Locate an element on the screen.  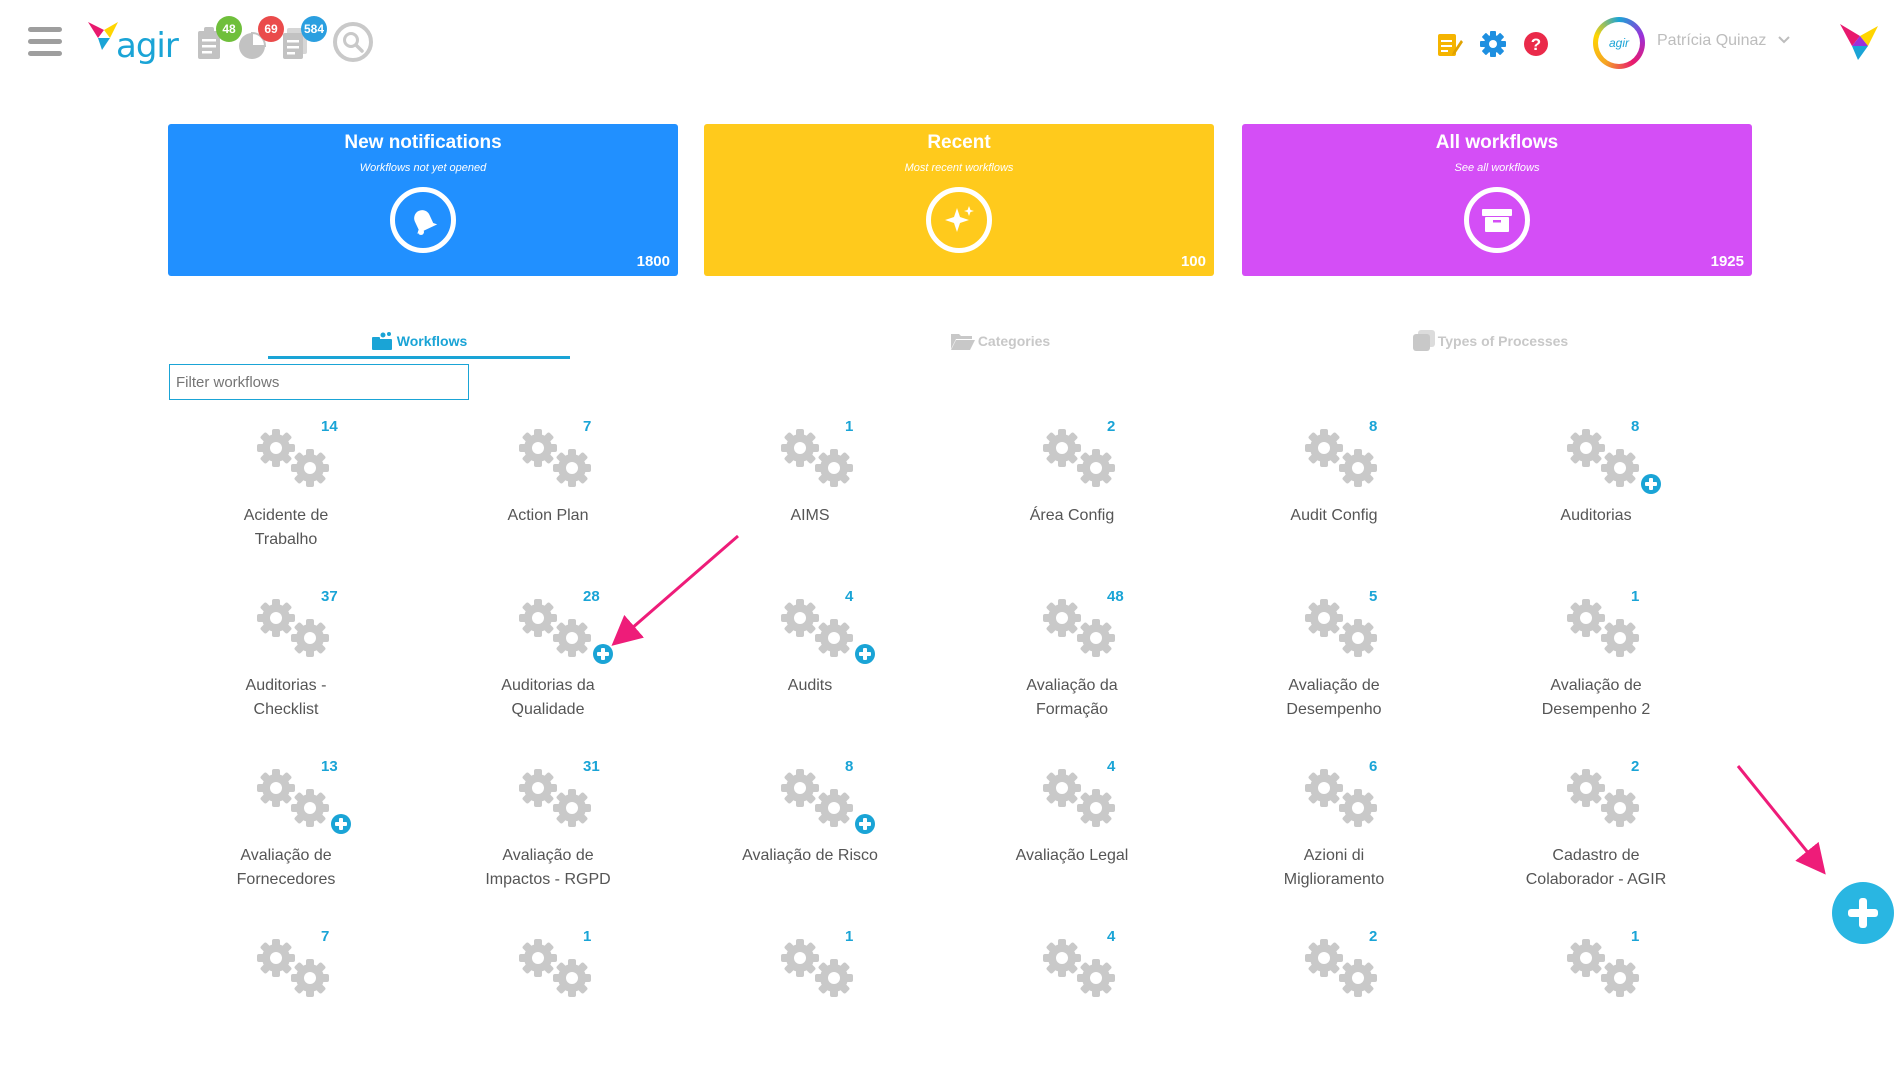
workflow-label: Auditorias da Qualidade is located at coordinates (548, 698).